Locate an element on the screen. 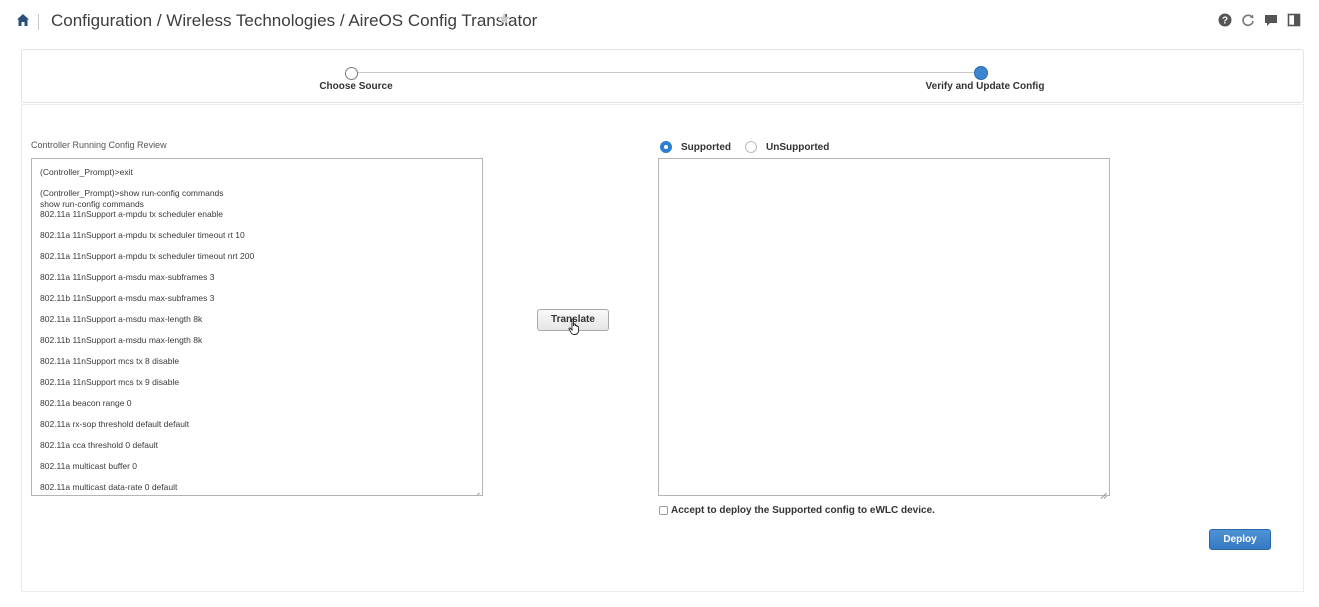  help-icon: ? is located at coordinates (1225, 20).